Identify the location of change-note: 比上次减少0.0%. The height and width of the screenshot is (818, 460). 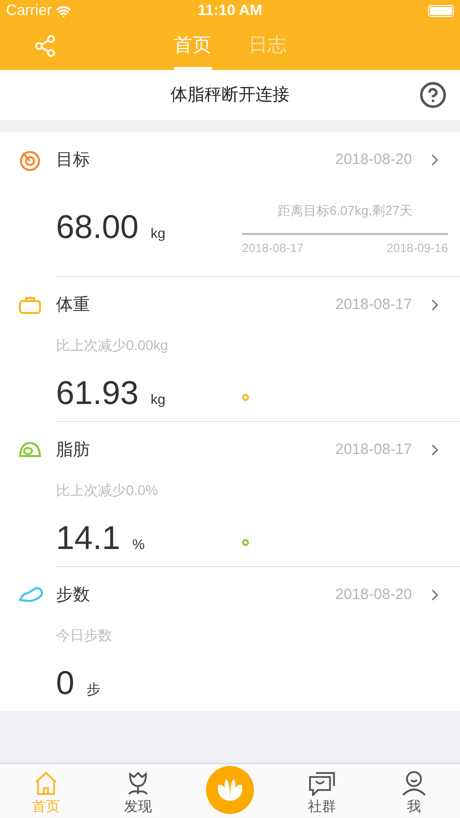
(107, 490).